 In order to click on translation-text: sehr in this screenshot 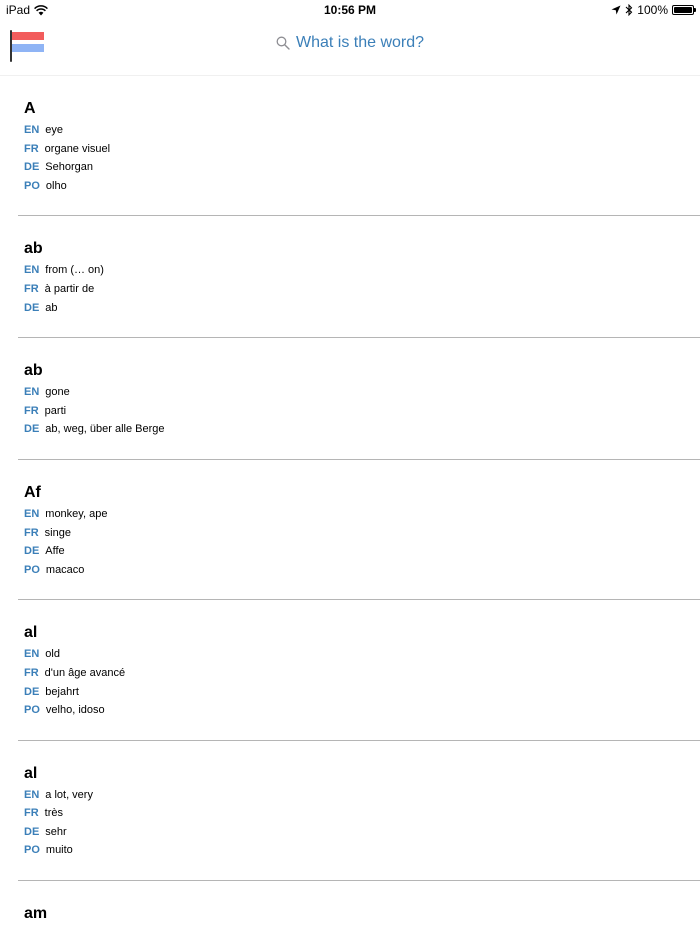, I will do `click(56, 831)`.